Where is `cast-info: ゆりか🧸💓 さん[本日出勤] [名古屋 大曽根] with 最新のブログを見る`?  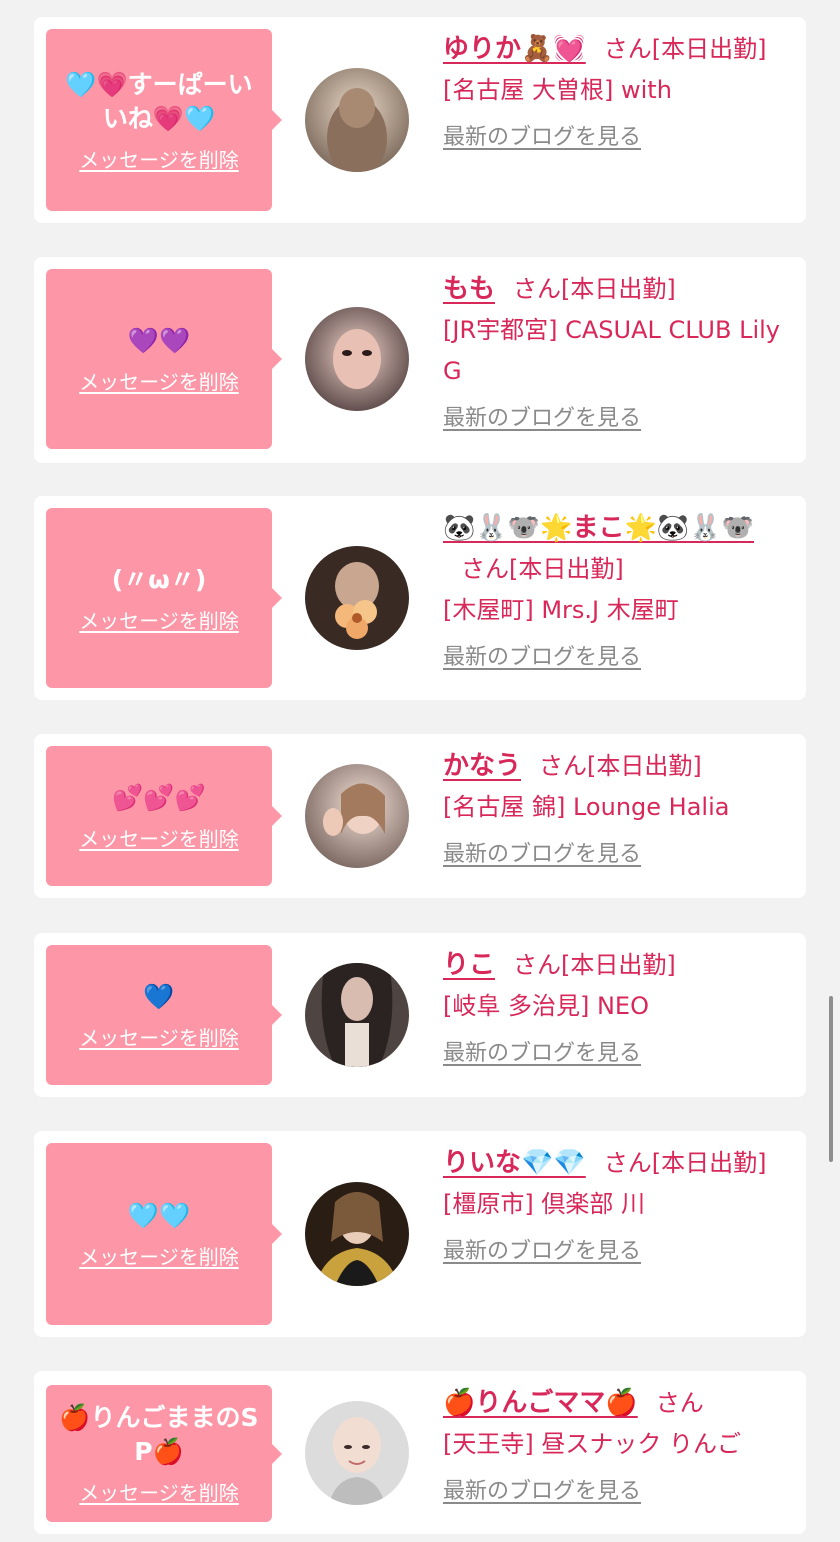
cast-info: ゆりか🧸💓 さん[本日出勤] [名古屋 大曽根] with 最新のブログを見る is located at coordinates (613, 93).